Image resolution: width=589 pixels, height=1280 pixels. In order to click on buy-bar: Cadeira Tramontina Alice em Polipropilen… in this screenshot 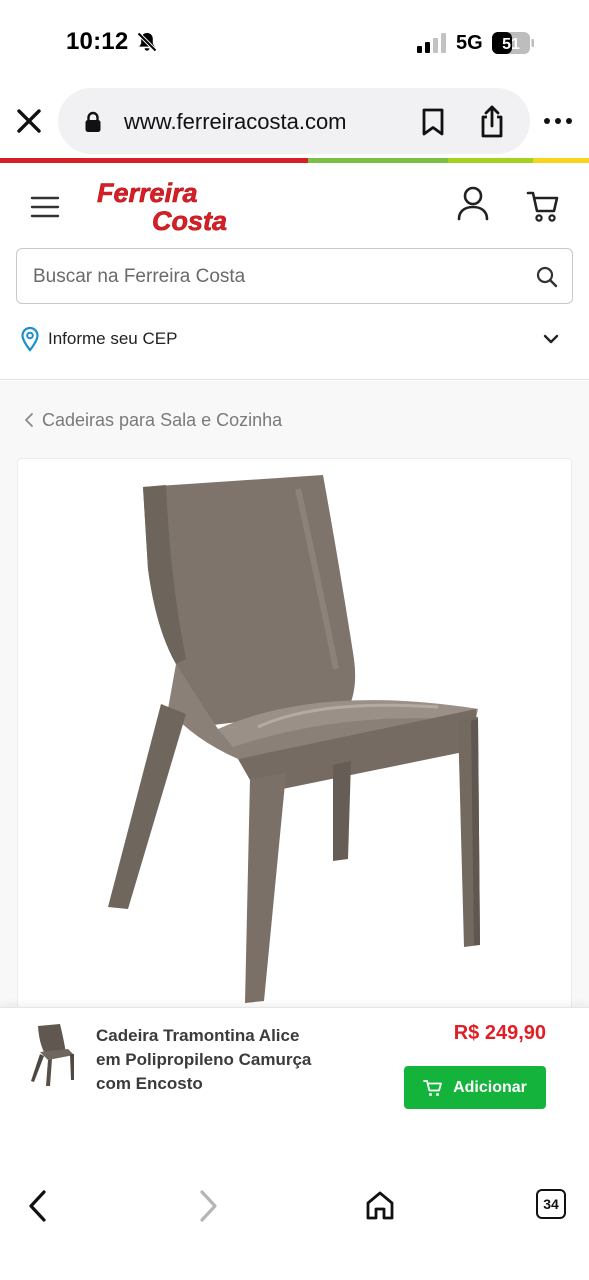, I will do `click(294, 1087)`.